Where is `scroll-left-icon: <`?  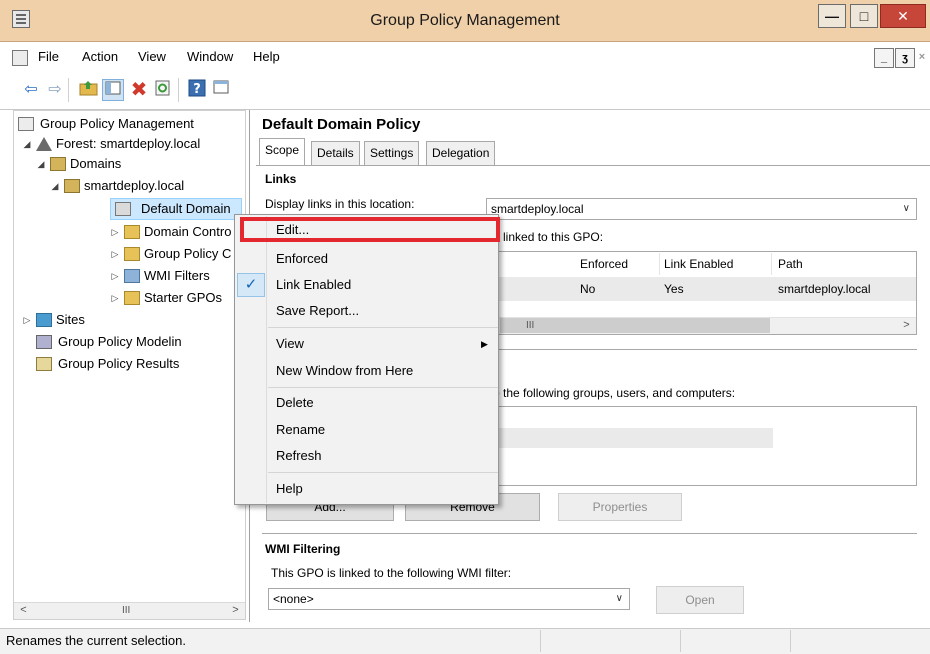
scroll-left-icon: < is located at coordinates (23, 610).